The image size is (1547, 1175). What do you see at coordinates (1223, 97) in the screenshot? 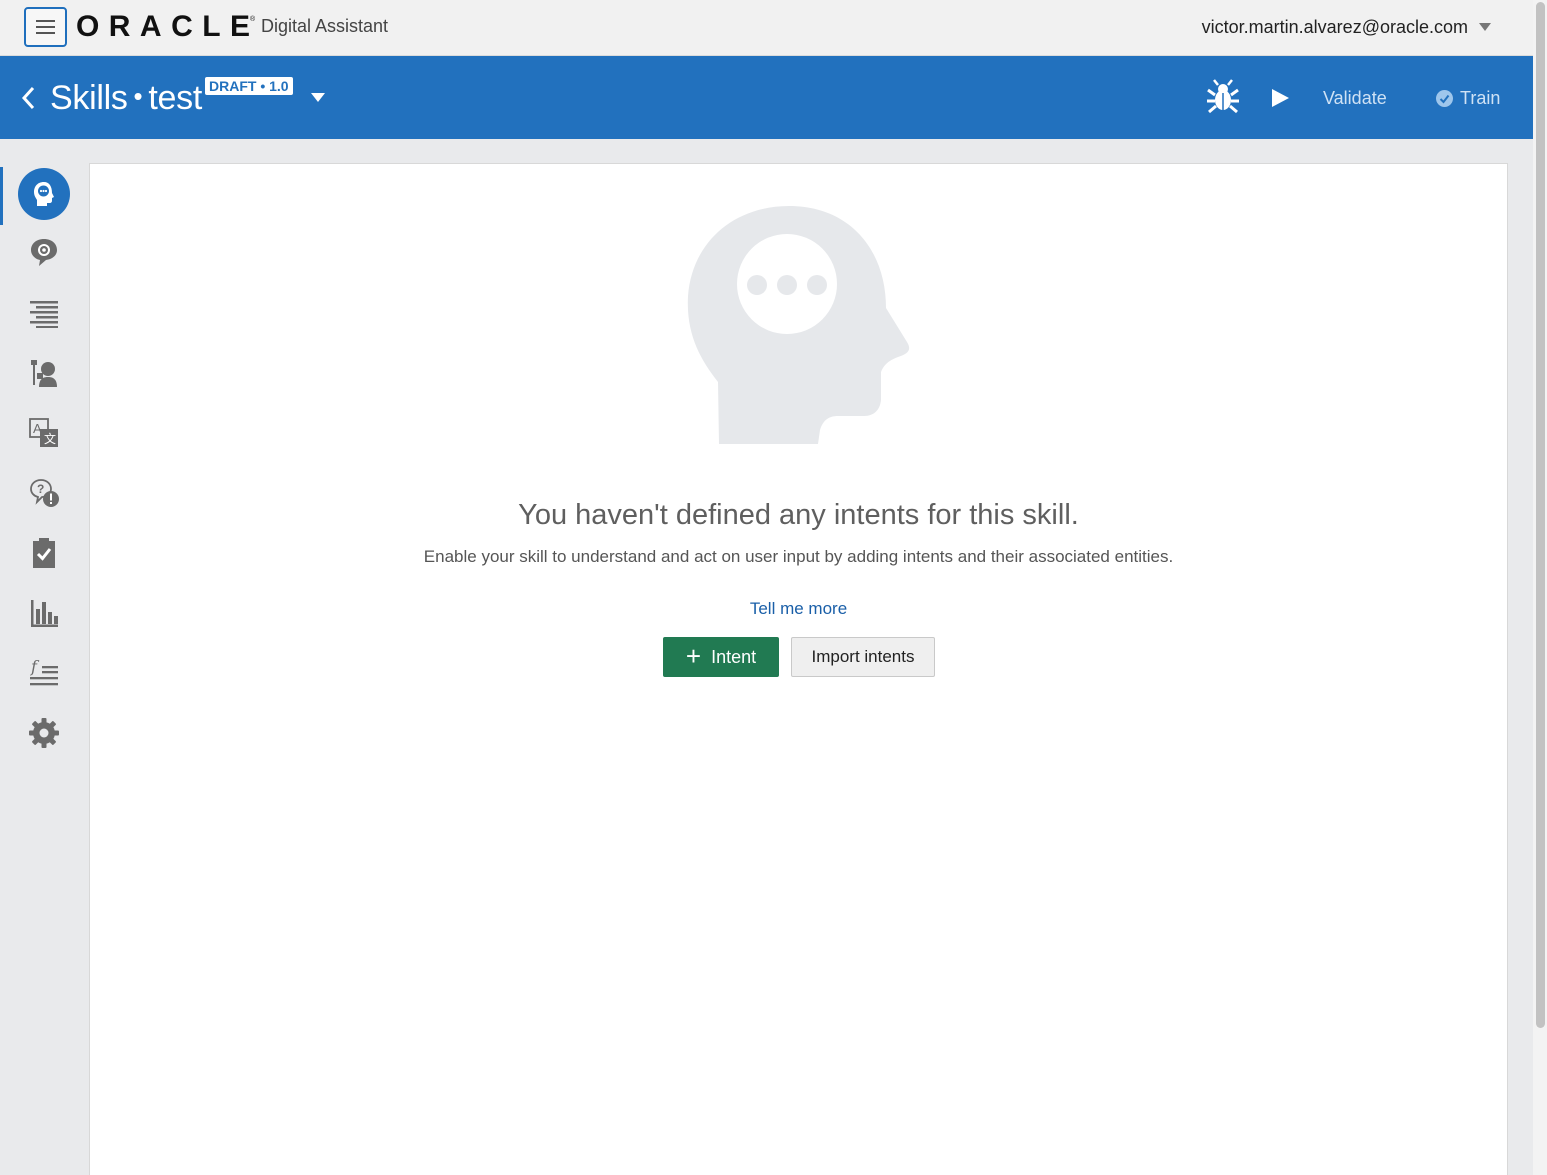
I see `bug-icon` at bounding box center [1223, 97].